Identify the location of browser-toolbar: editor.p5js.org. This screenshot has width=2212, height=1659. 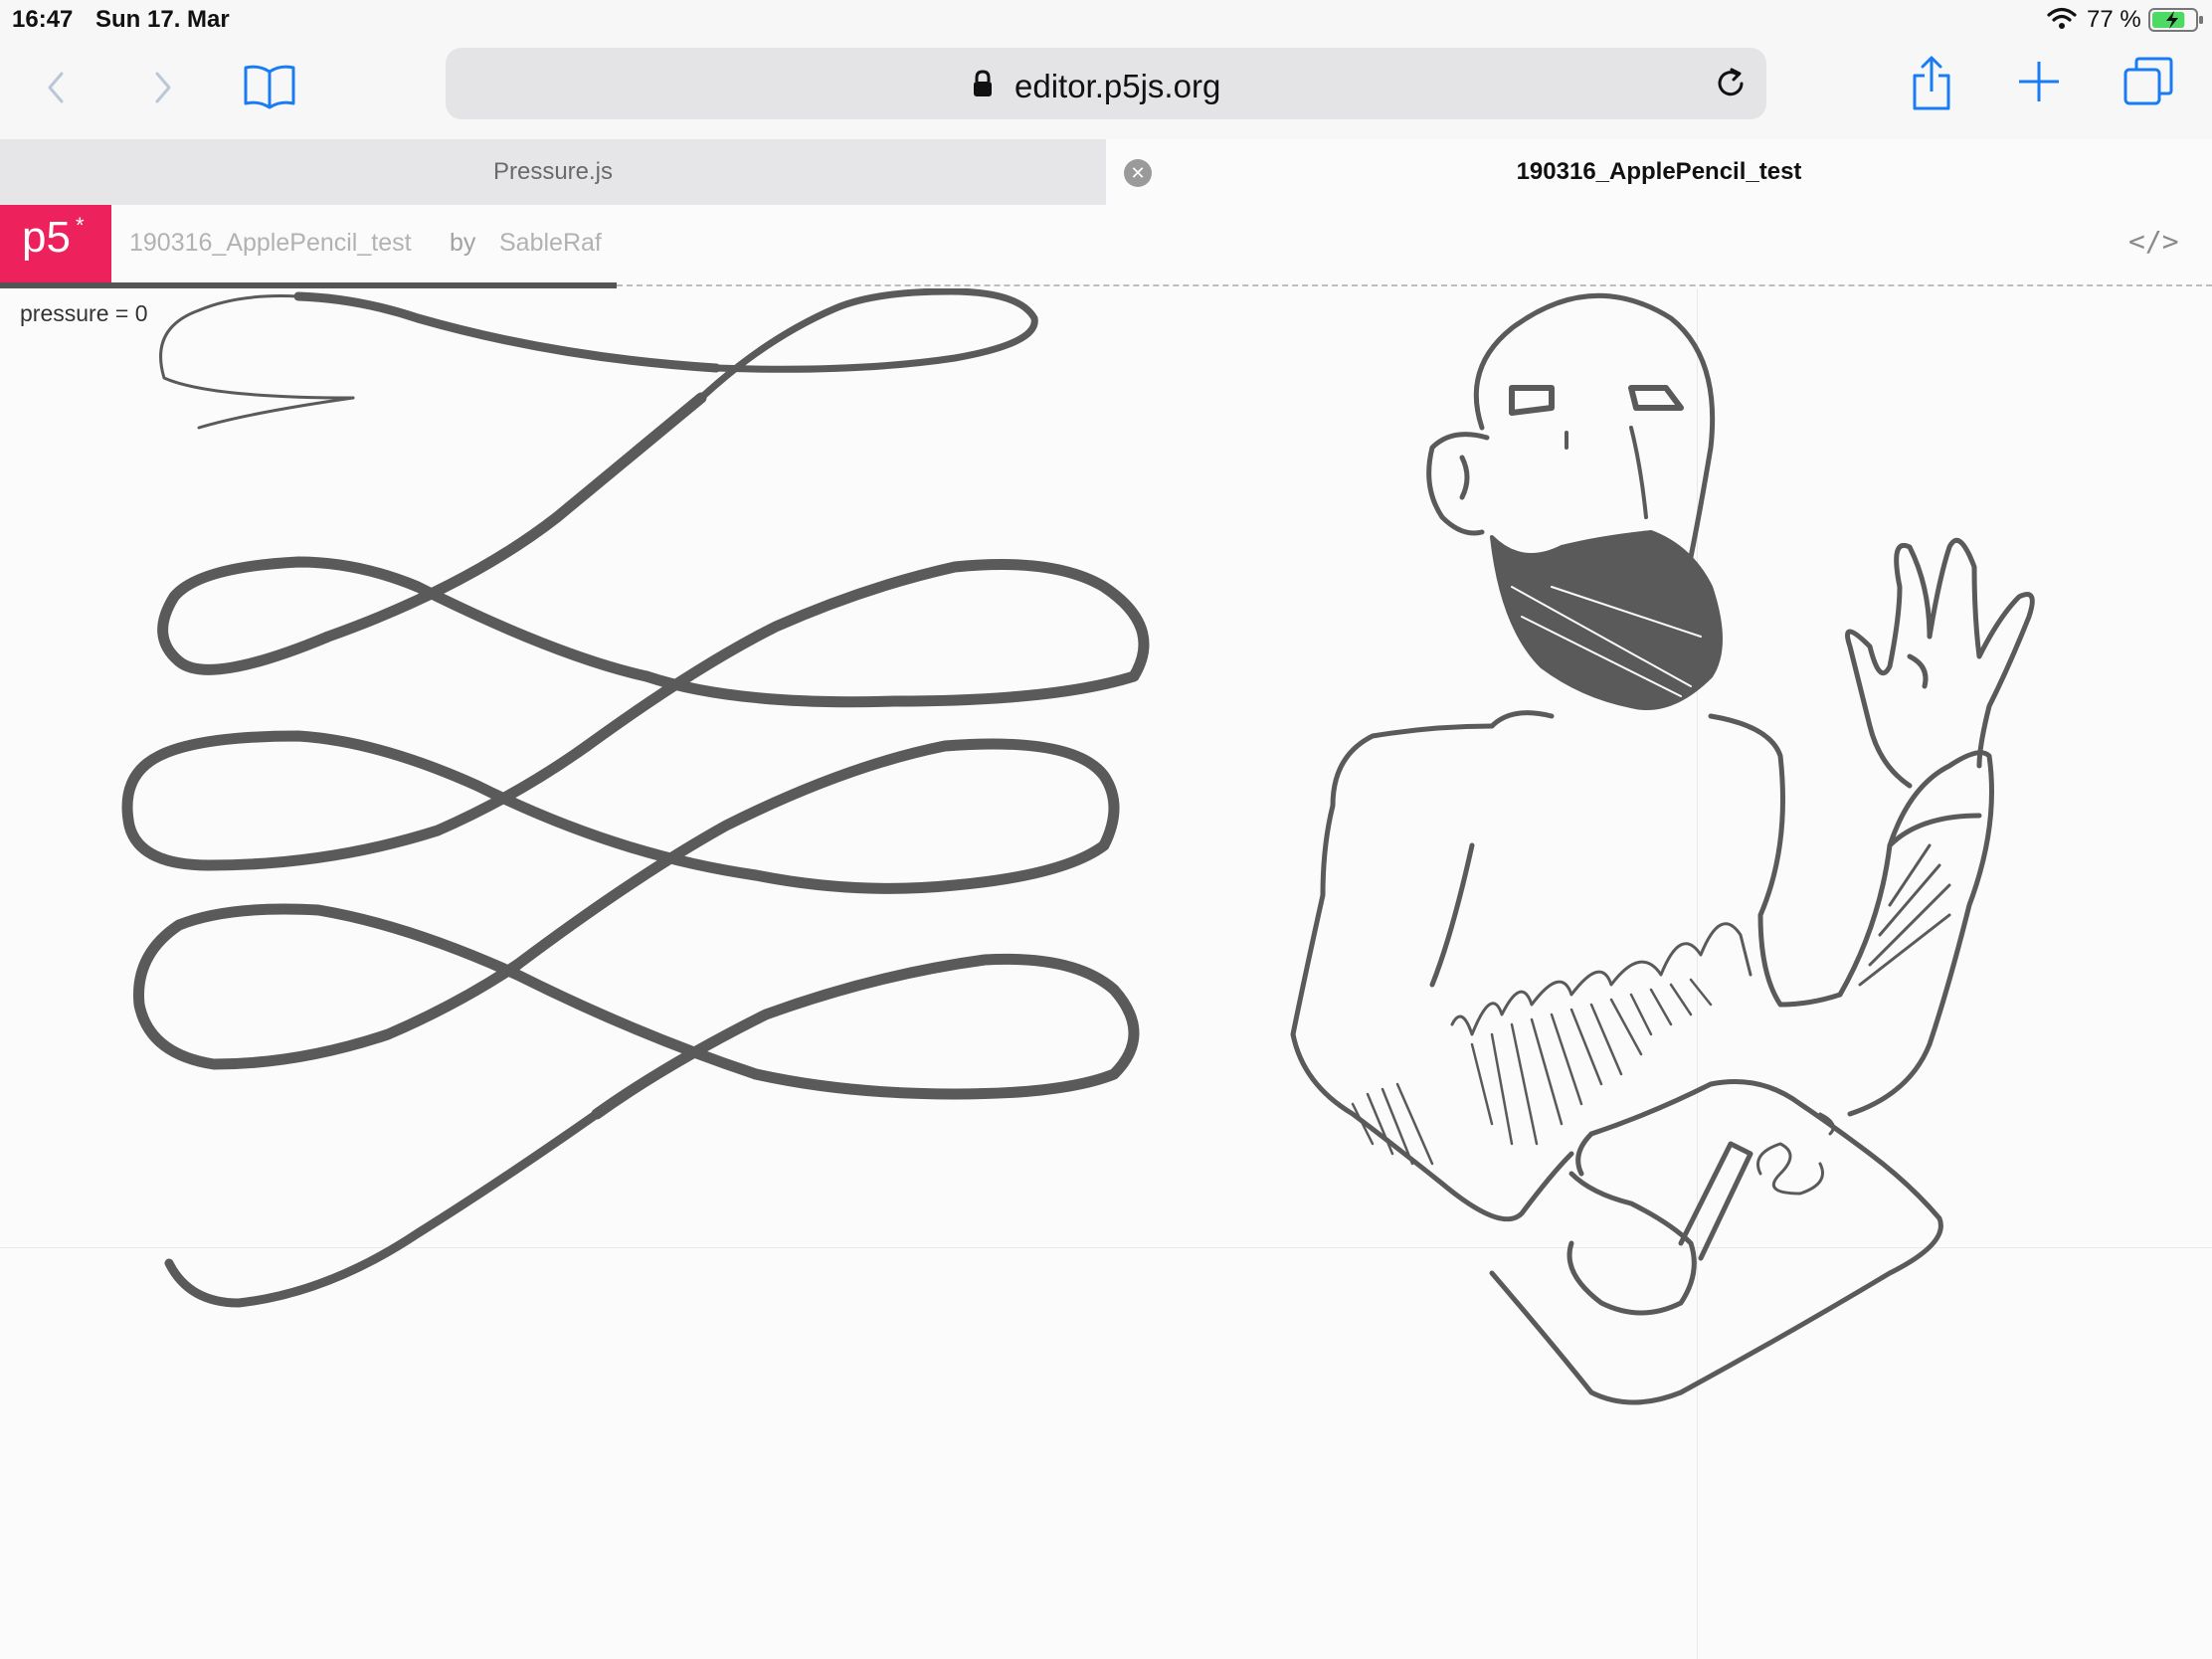
(1106, 89).